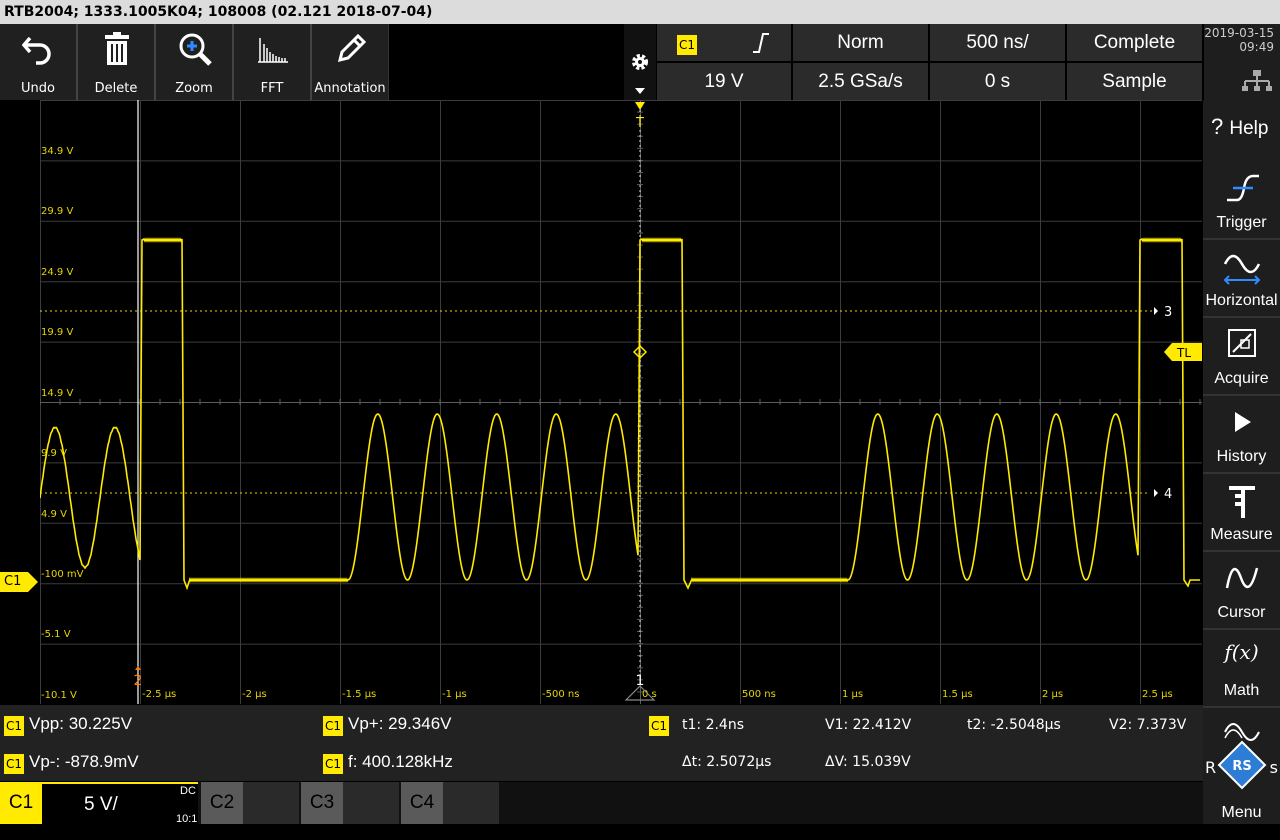 This screenshot has height=840, width=1280. What do you see at coordinates (333, 726) in the screenshot?
I see `vpplus-badge: C1` at bounding box center [333, 726].